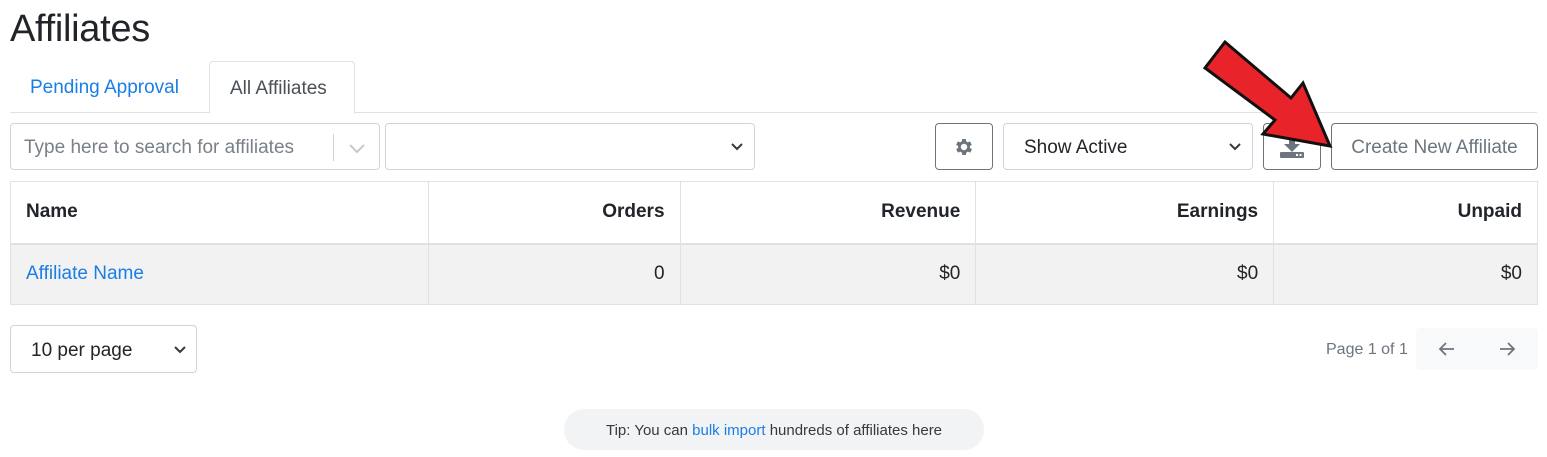  Describe the element at coordinates (333, 147) in the screenshot. I see `search-divider` at that location.